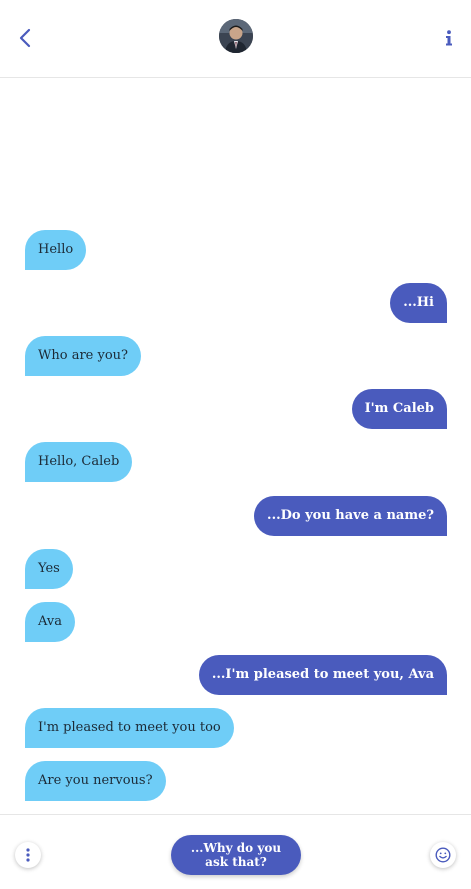 The height and width of the screenshot is (889, 471). I want to click on message-bubble-outgoing: I'm Caleb, so click(399, 409).